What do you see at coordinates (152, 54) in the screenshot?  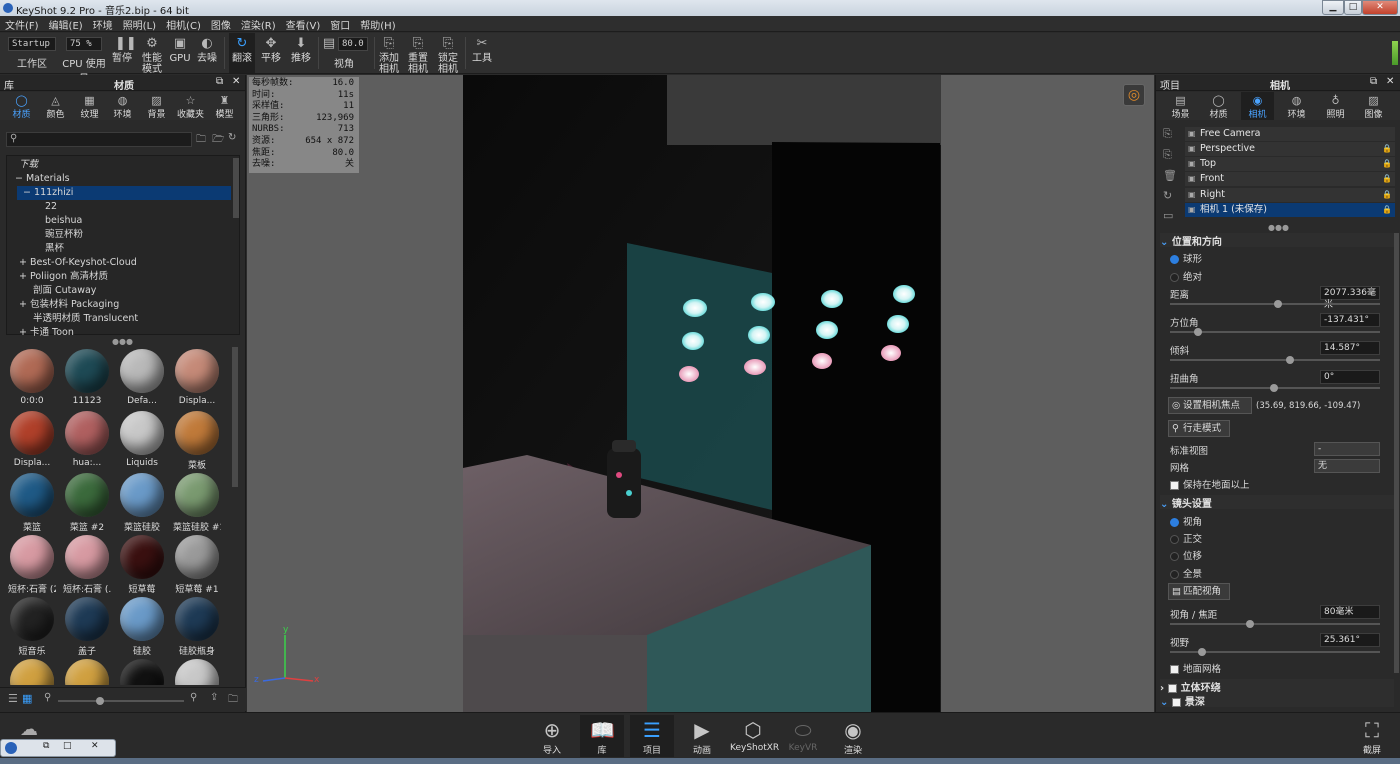 I see `performance-mode-button: ⚙ 性能 模式` at bounding box center [152, 54].